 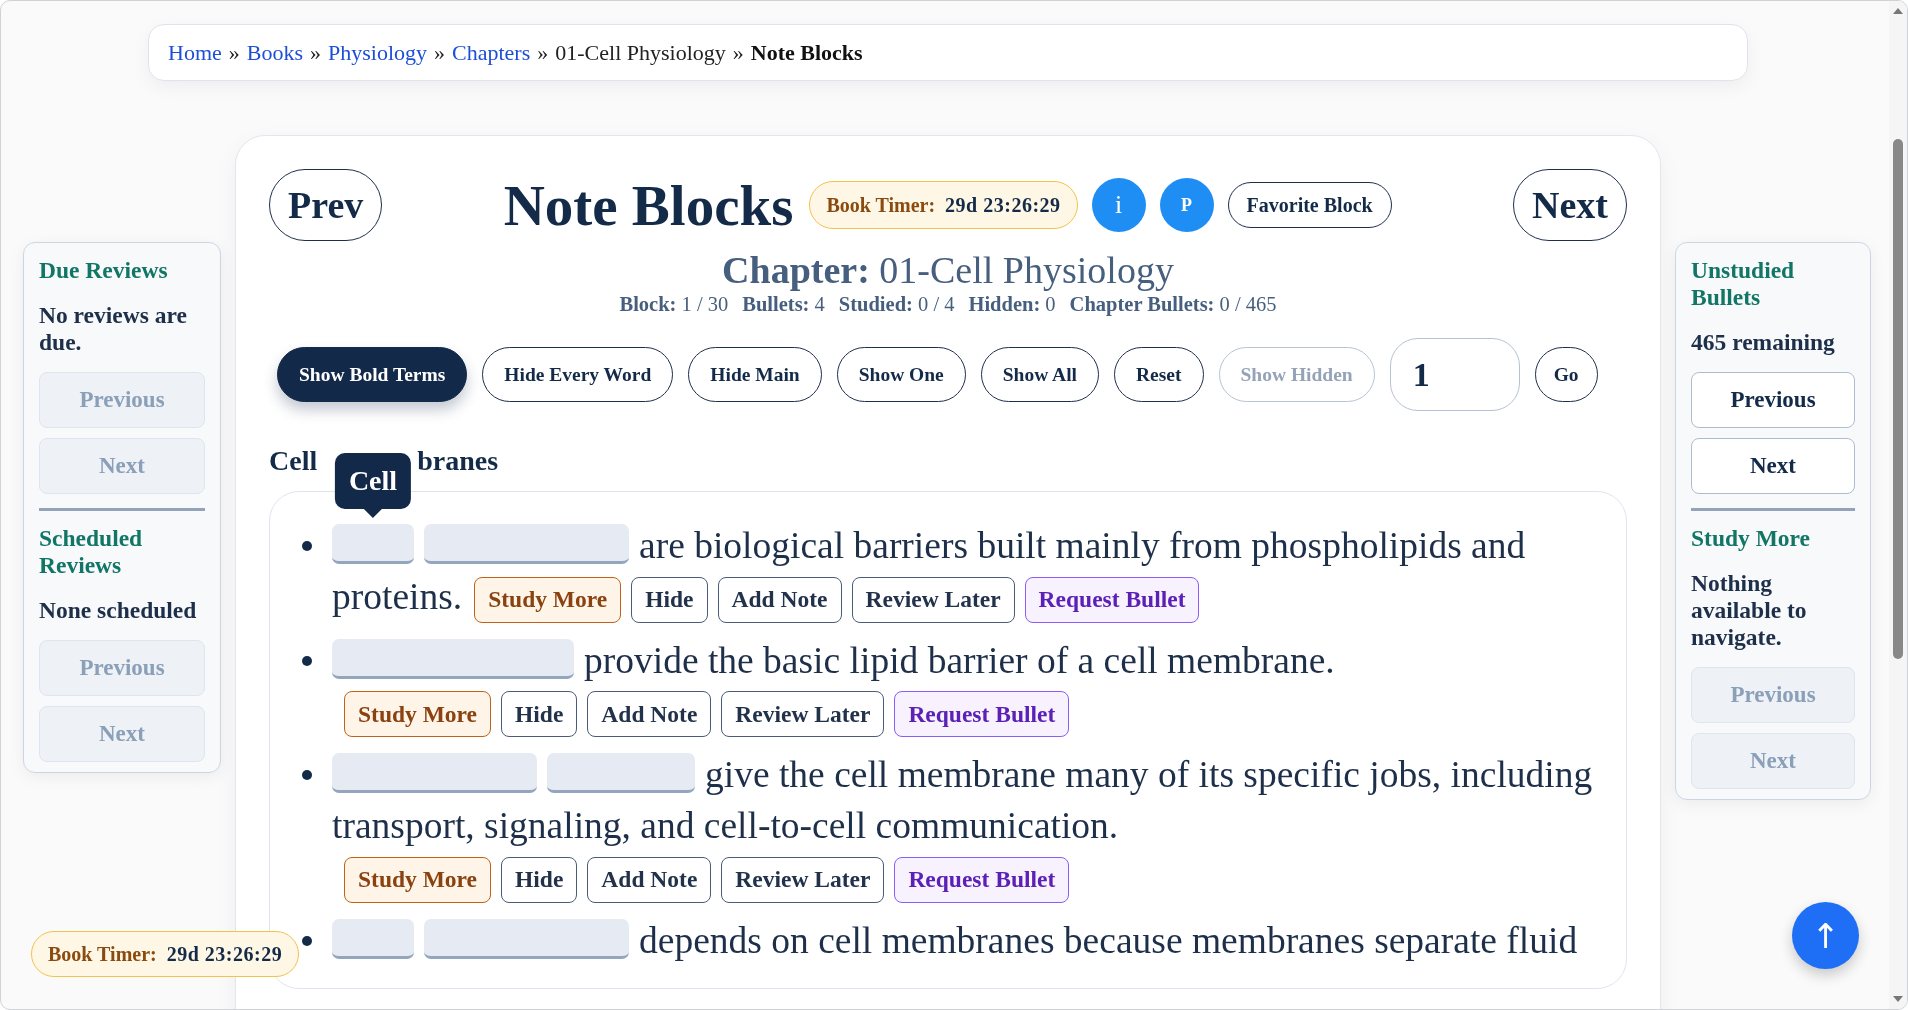 I want to click on panel-message: None scheduled, so click(x=118, y=610).